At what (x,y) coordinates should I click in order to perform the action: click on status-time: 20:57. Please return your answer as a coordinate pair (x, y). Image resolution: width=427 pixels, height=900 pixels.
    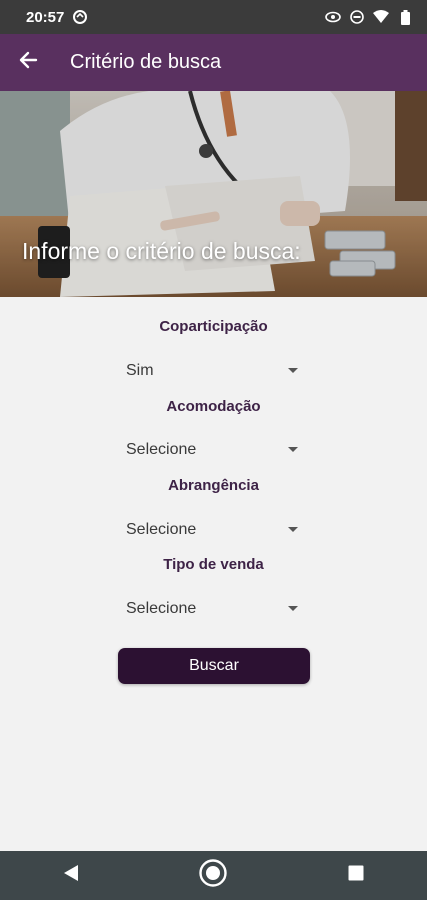
    Looking at the image, I should click on (45, 17).